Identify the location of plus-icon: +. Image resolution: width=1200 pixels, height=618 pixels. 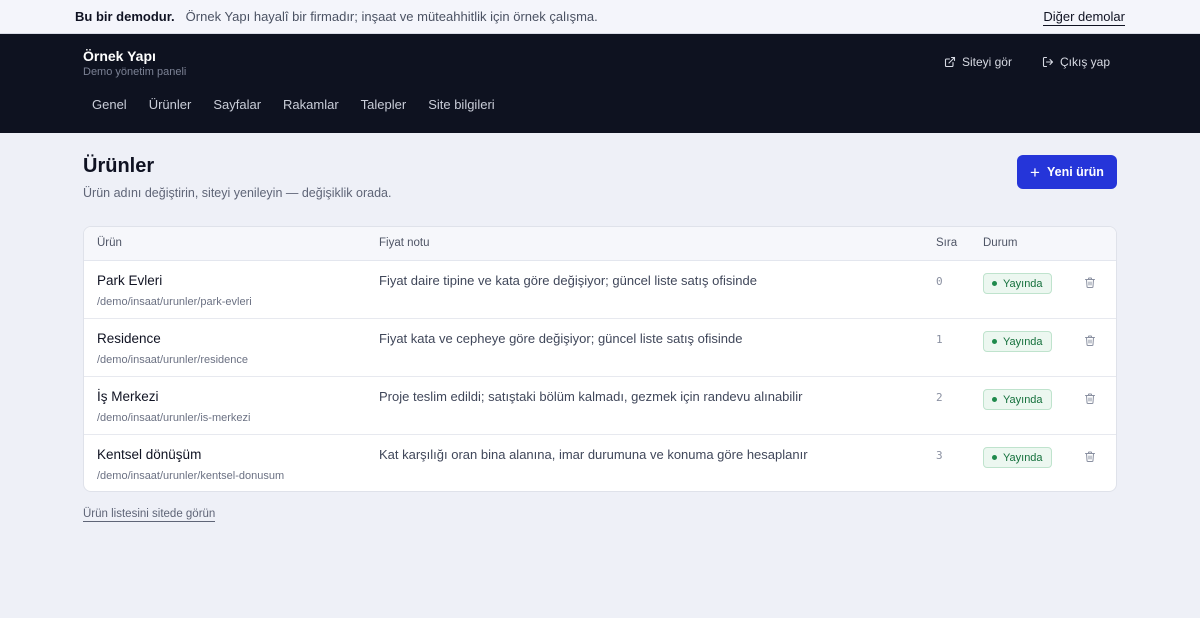
(1035, 172).